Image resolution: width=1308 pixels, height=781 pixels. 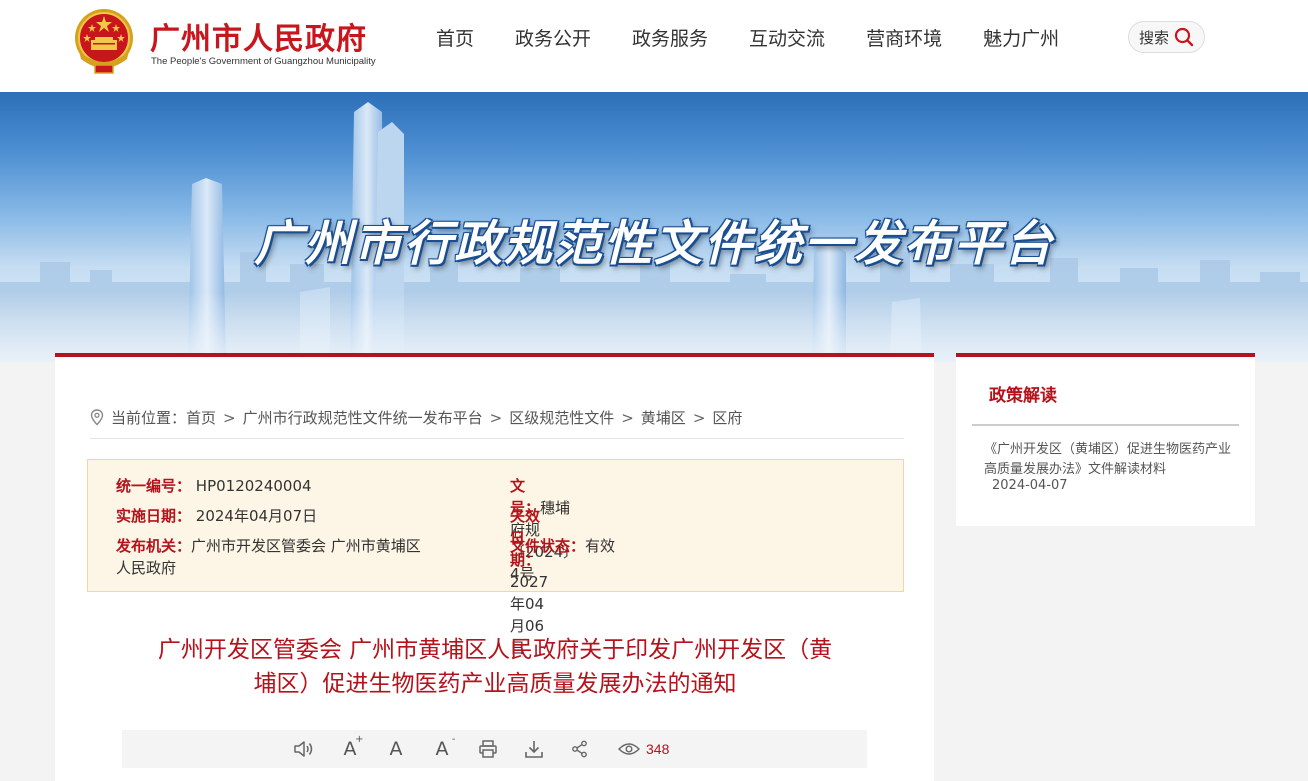 What do you see at coordinates (548, 546) in the screenshot?
I see `status-label: 文件状态：` at bounding box center [548, 546].